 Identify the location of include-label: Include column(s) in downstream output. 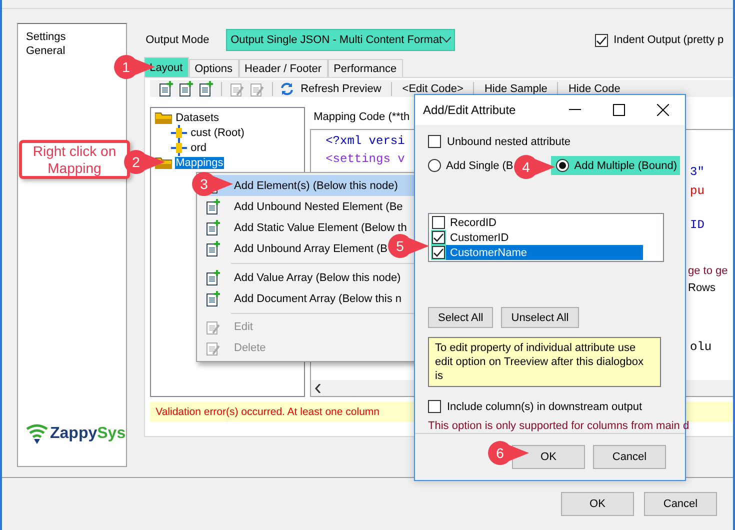
(544, 406).